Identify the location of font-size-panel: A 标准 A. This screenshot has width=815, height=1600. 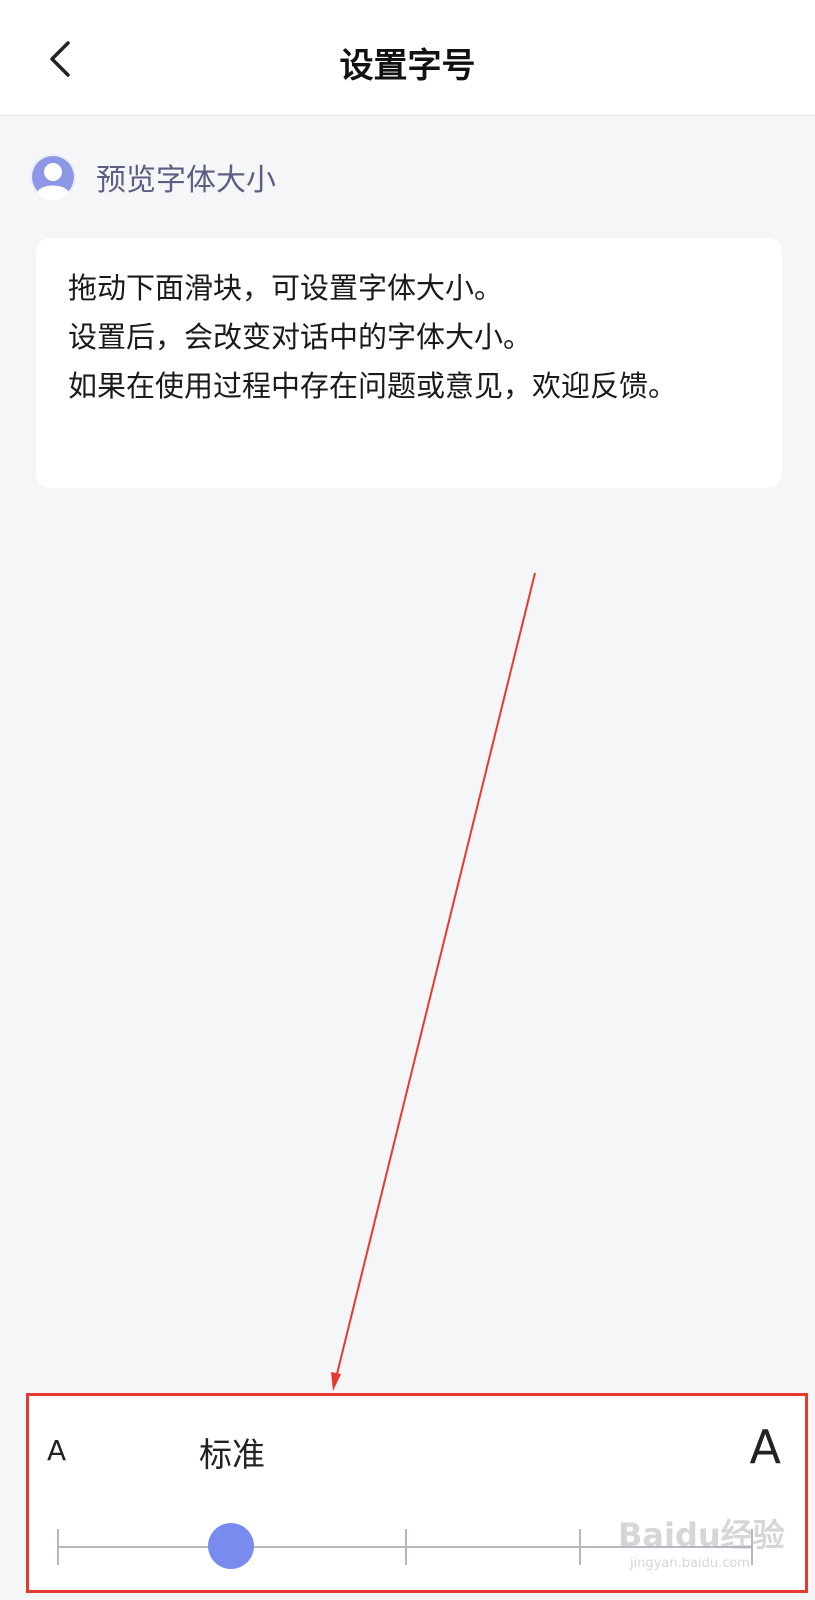
(417, 1493).